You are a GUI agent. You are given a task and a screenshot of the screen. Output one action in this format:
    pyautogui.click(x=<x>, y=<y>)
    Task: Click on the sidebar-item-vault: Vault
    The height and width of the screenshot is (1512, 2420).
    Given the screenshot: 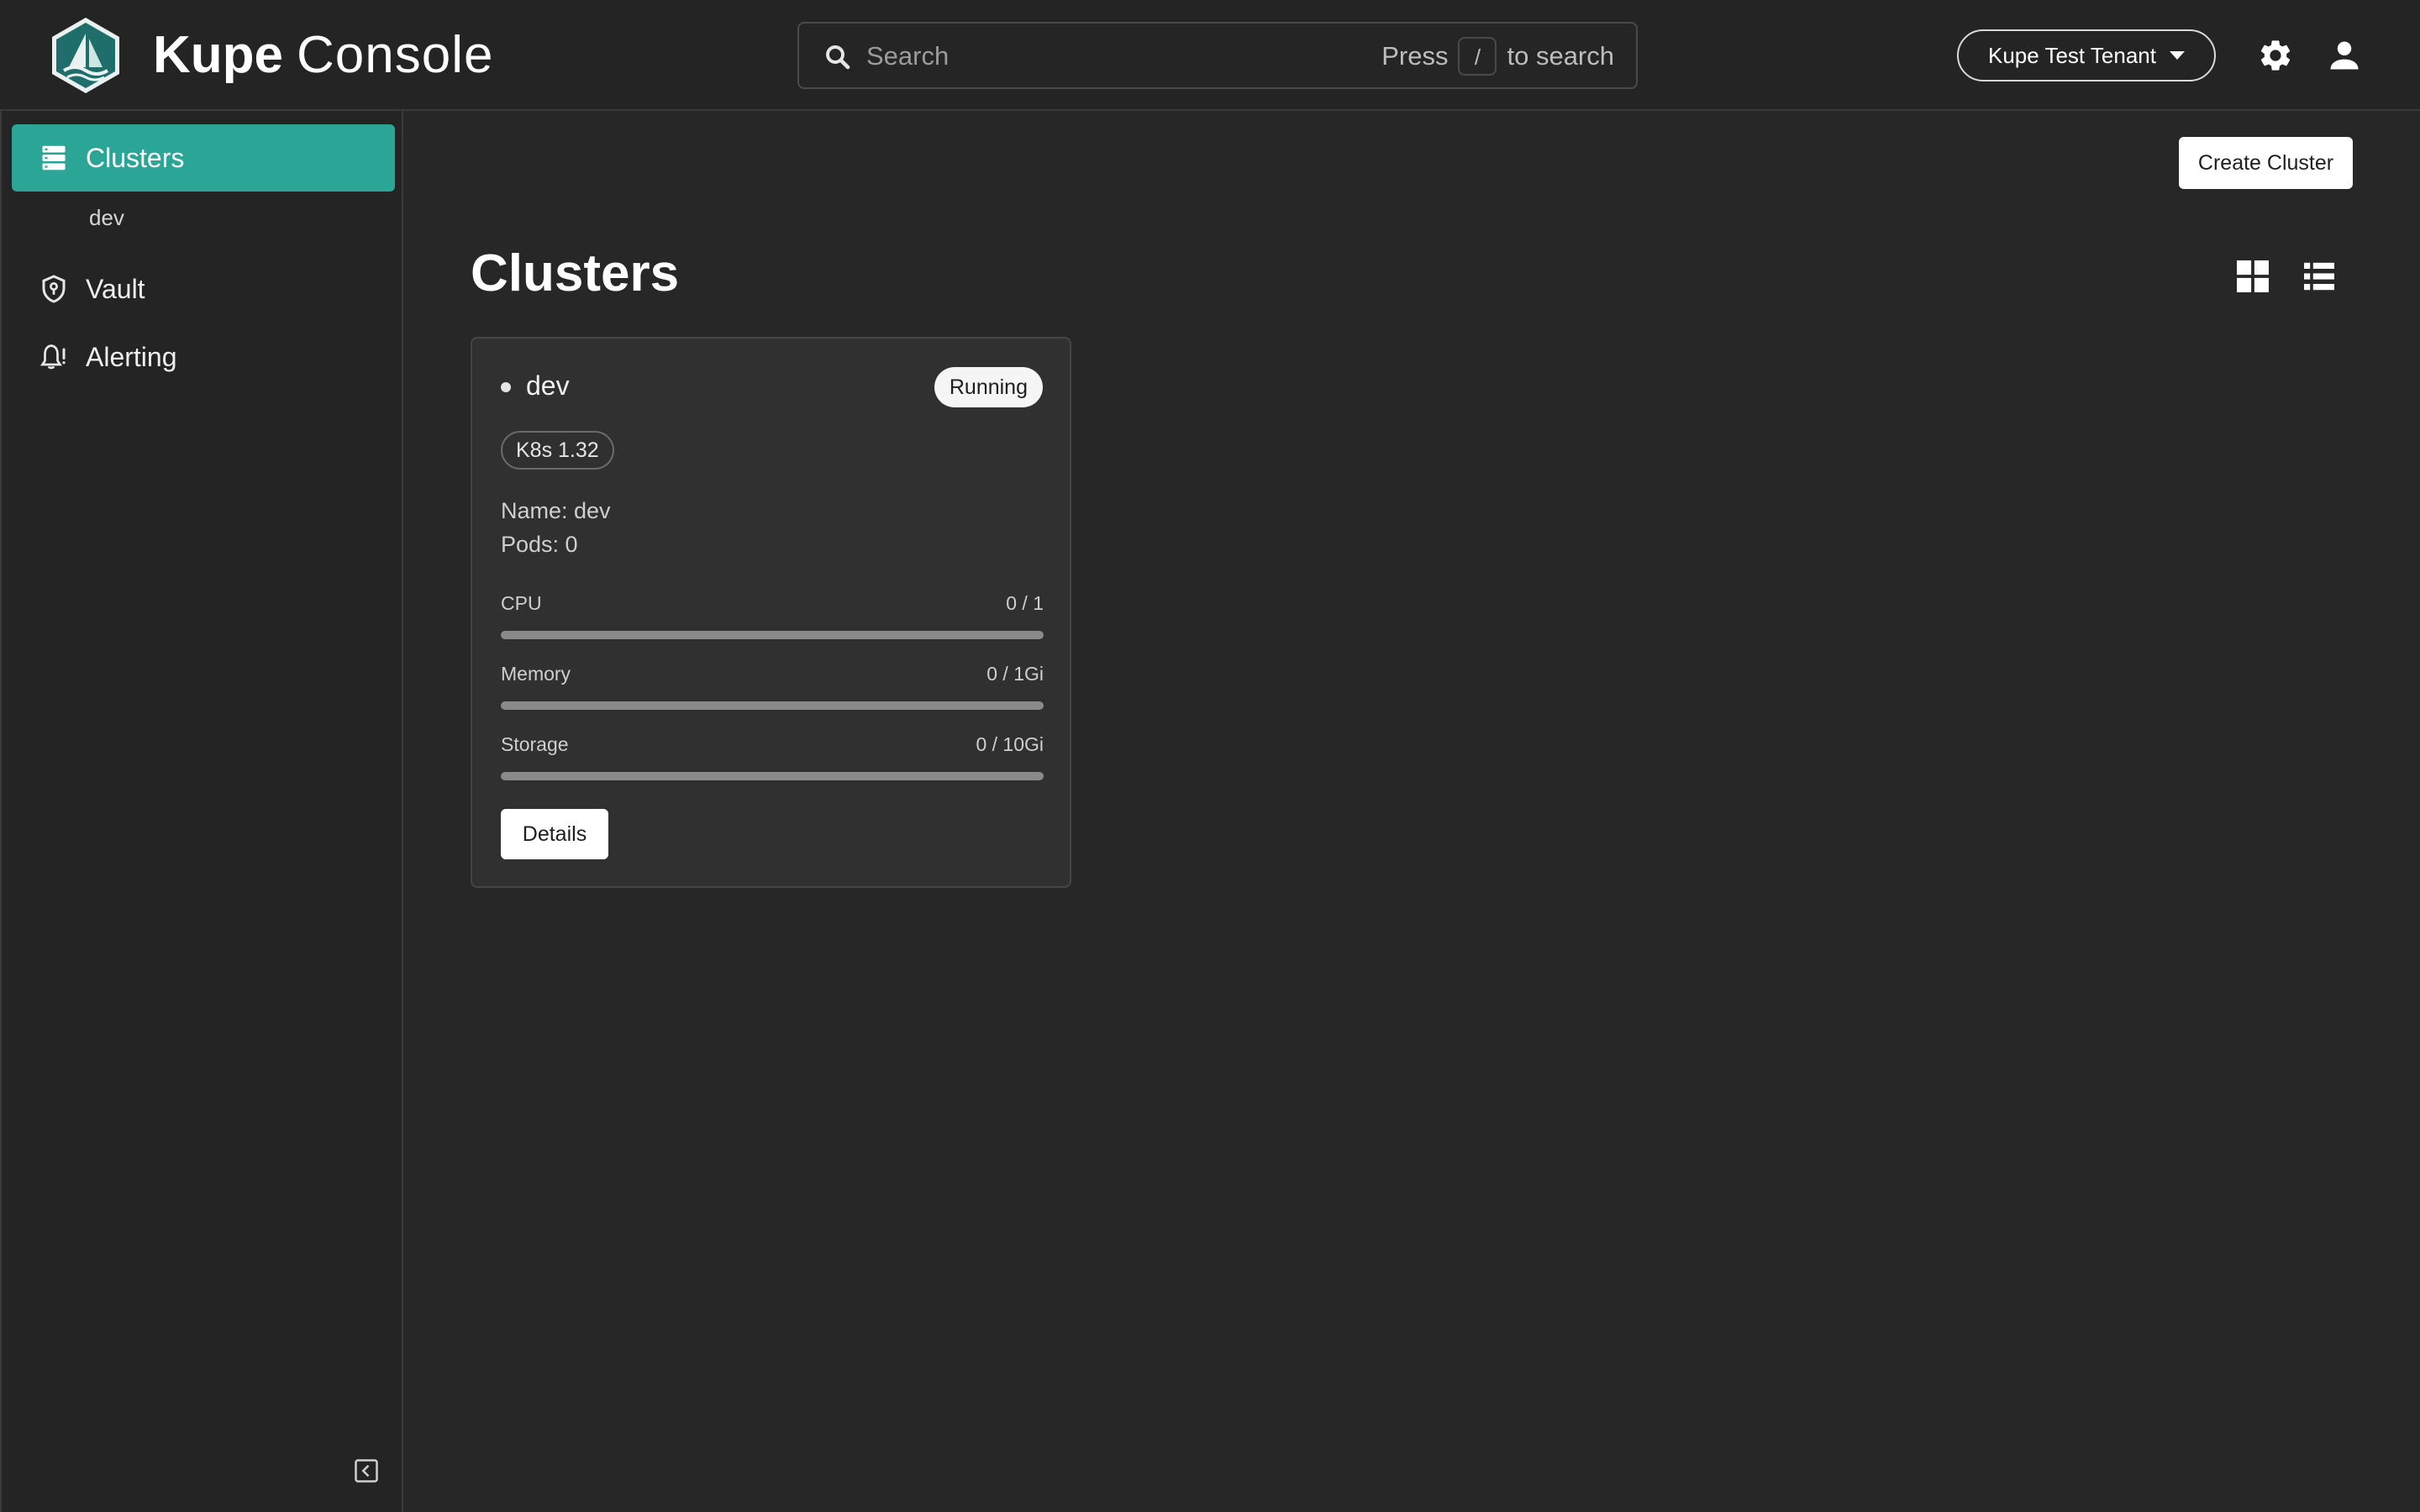 What is the action you would take?
    pyautogui.click(x=203, y=289)
    